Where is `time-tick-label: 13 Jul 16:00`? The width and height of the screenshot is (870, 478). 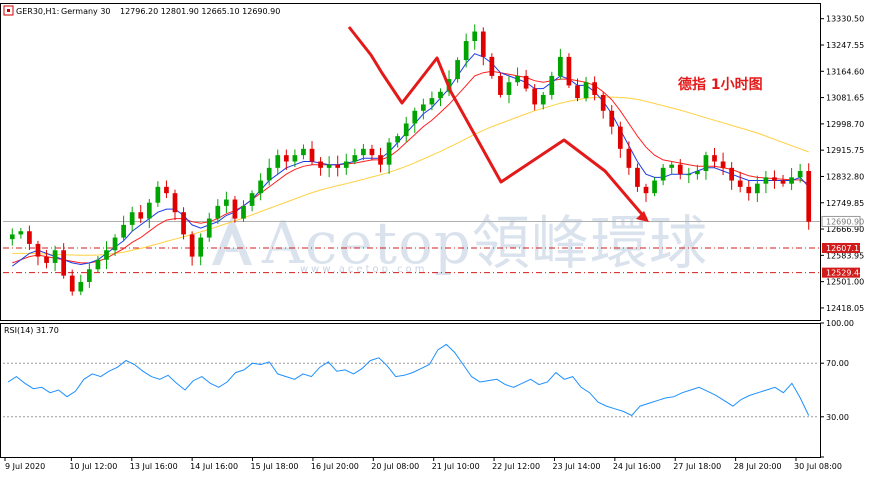
time-tick-label: 13 Jul 16:00 is located at coordinates (154, 466).